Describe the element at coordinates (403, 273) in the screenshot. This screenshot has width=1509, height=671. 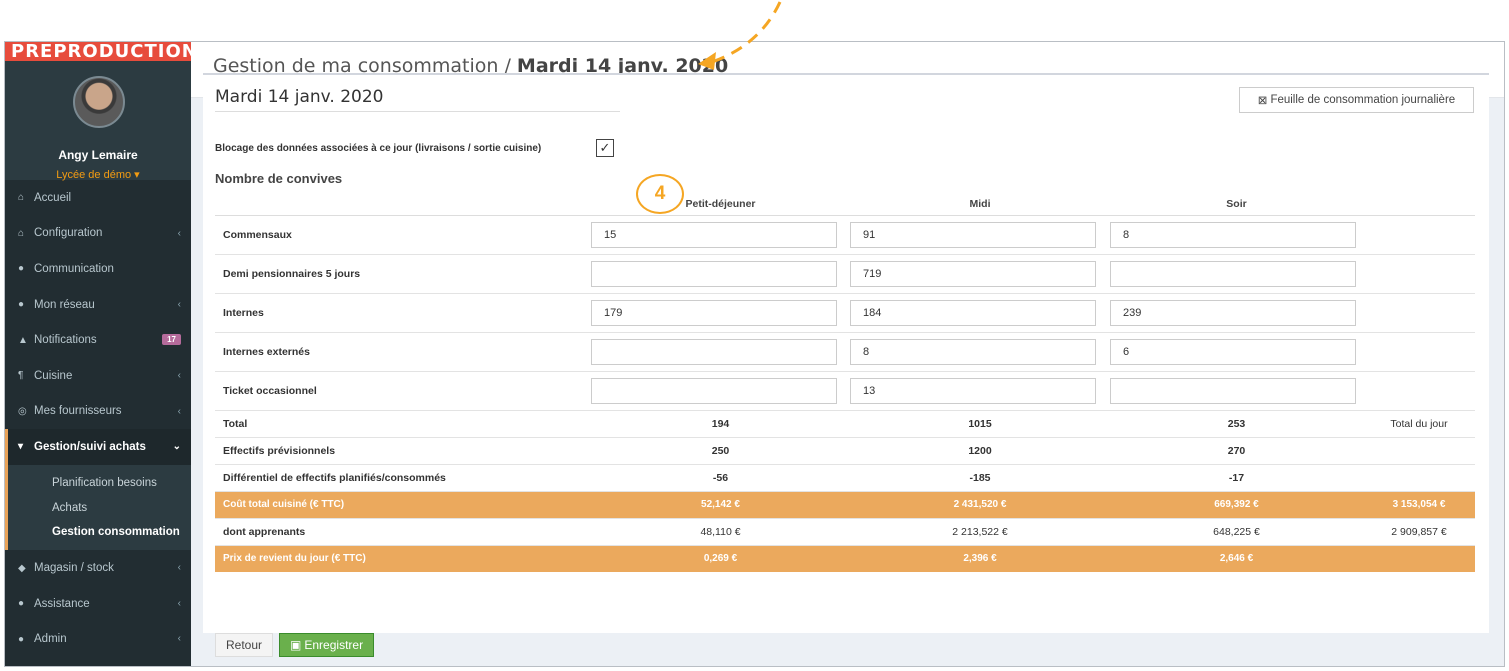
I see `row-label: Demi pensionnaires 5 jours` at that location.